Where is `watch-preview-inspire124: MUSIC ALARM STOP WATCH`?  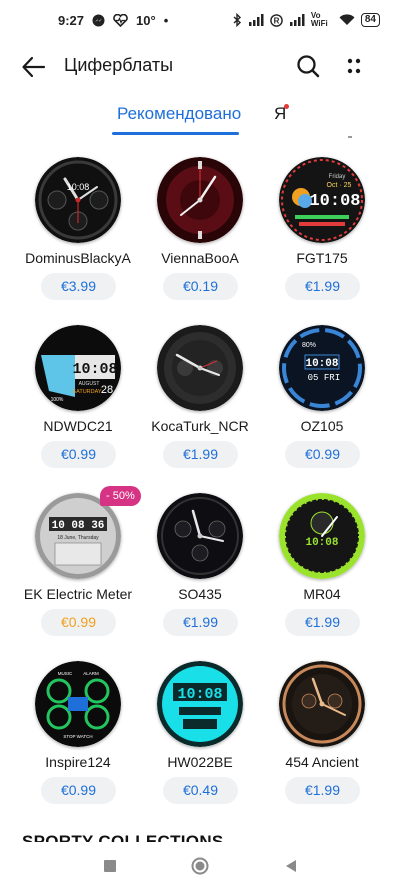
watch-preview-inspire124: MUSIC ALARM STOP WATCH is located at coordinates (78, 704).